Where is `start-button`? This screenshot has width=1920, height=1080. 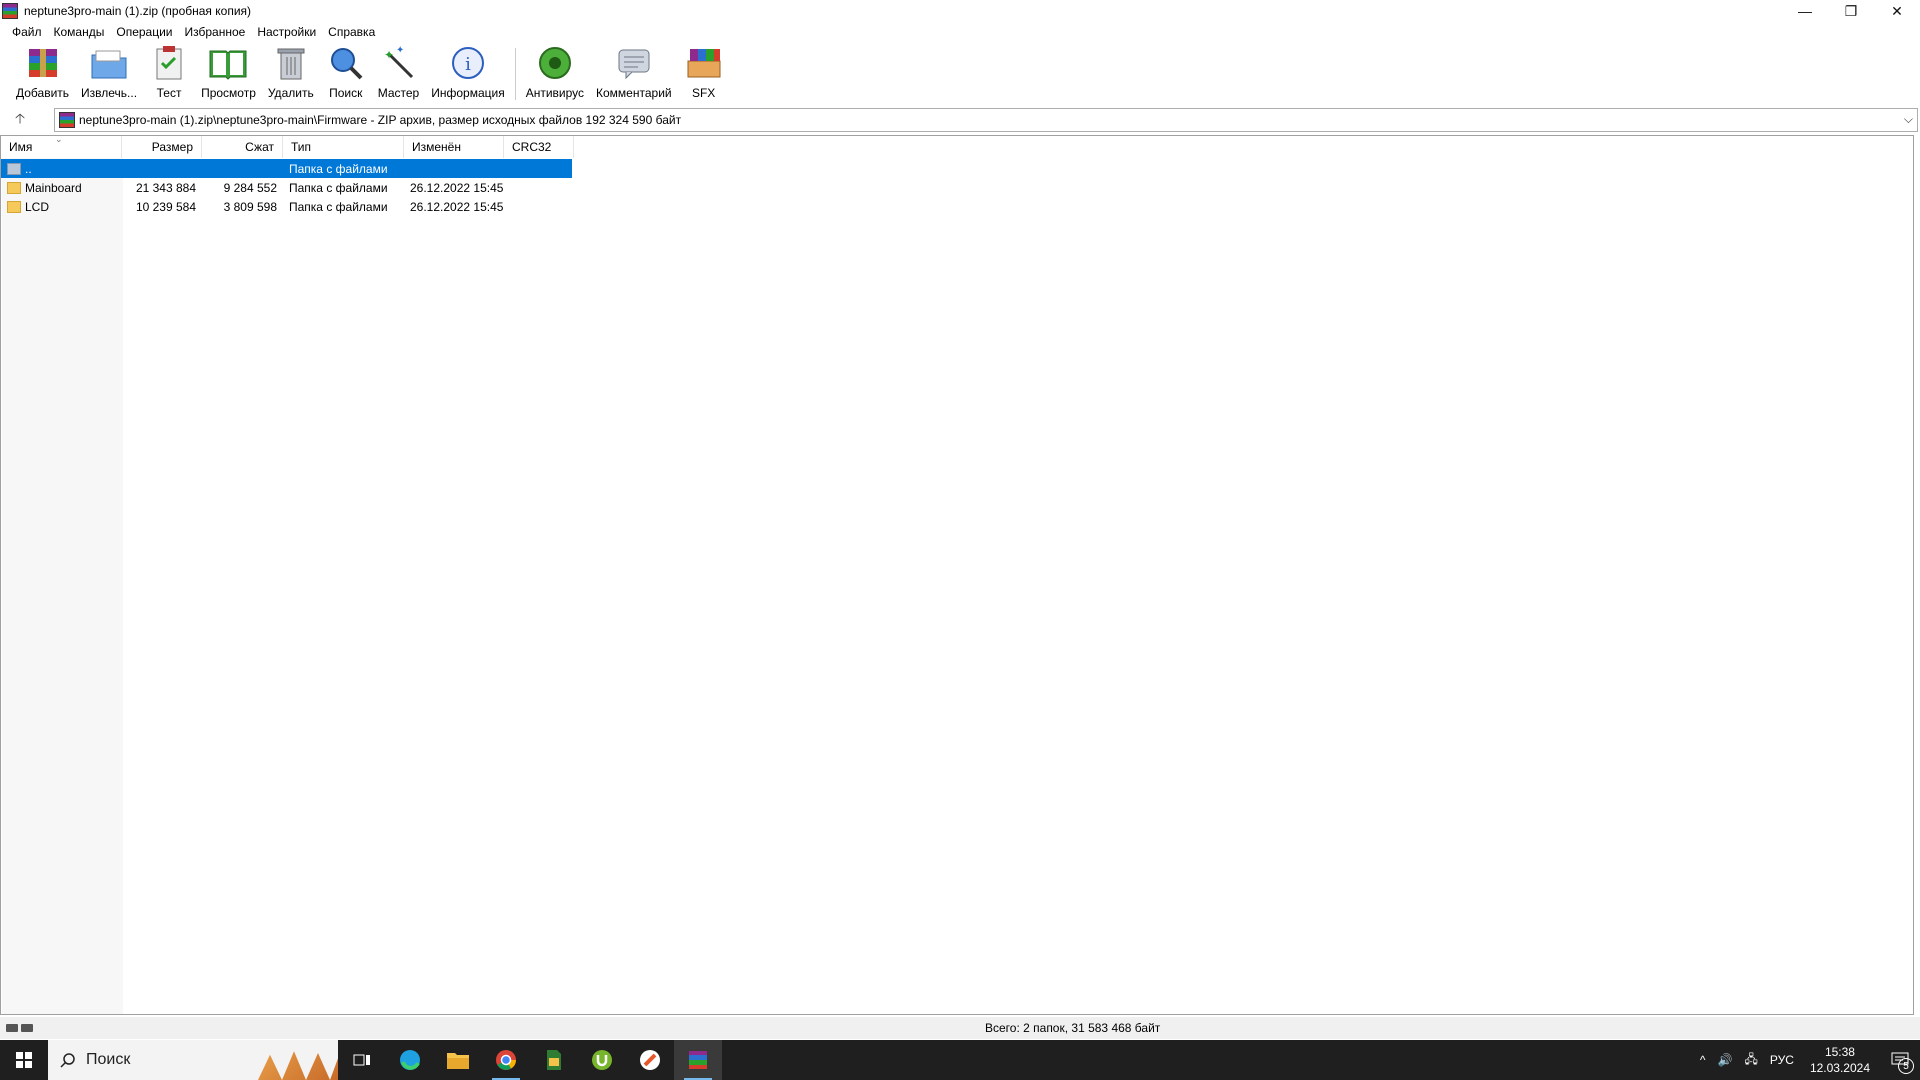
start-button is located at coordinates (24, 1060).